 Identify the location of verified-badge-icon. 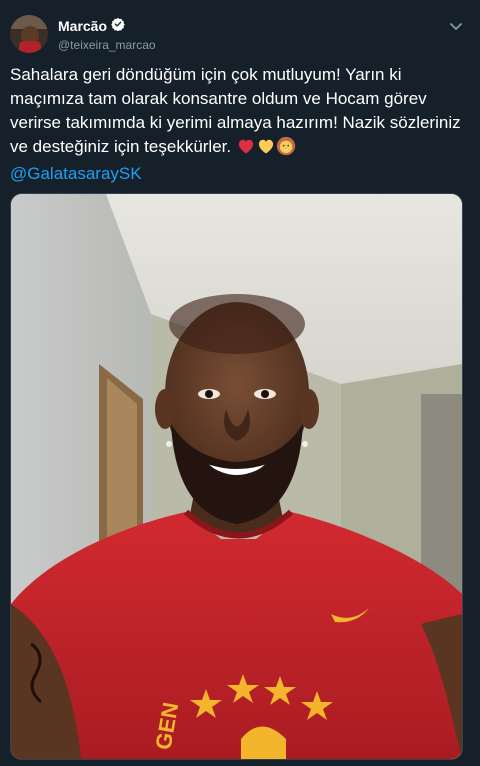
(118, 26).